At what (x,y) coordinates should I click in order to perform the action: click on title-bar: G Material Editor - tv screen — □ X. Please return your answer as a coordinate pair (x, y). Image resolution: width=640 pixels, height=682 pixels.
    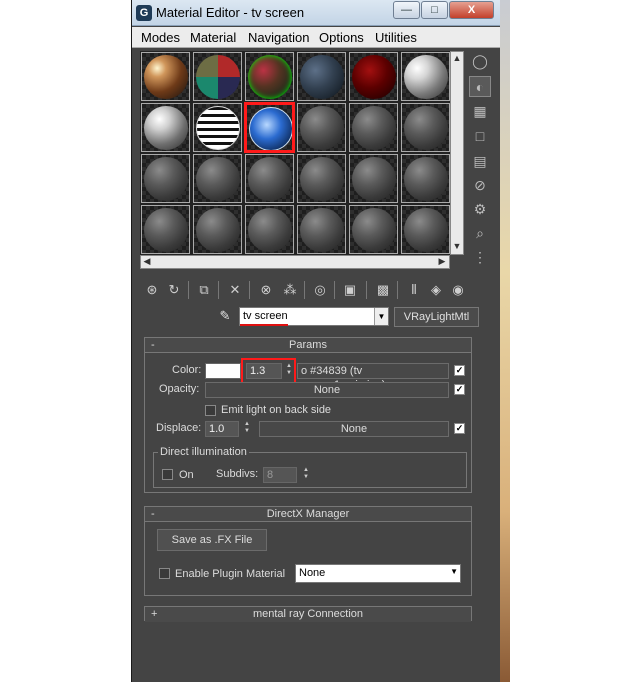
    Looking at the image, I should click on (320, 13).